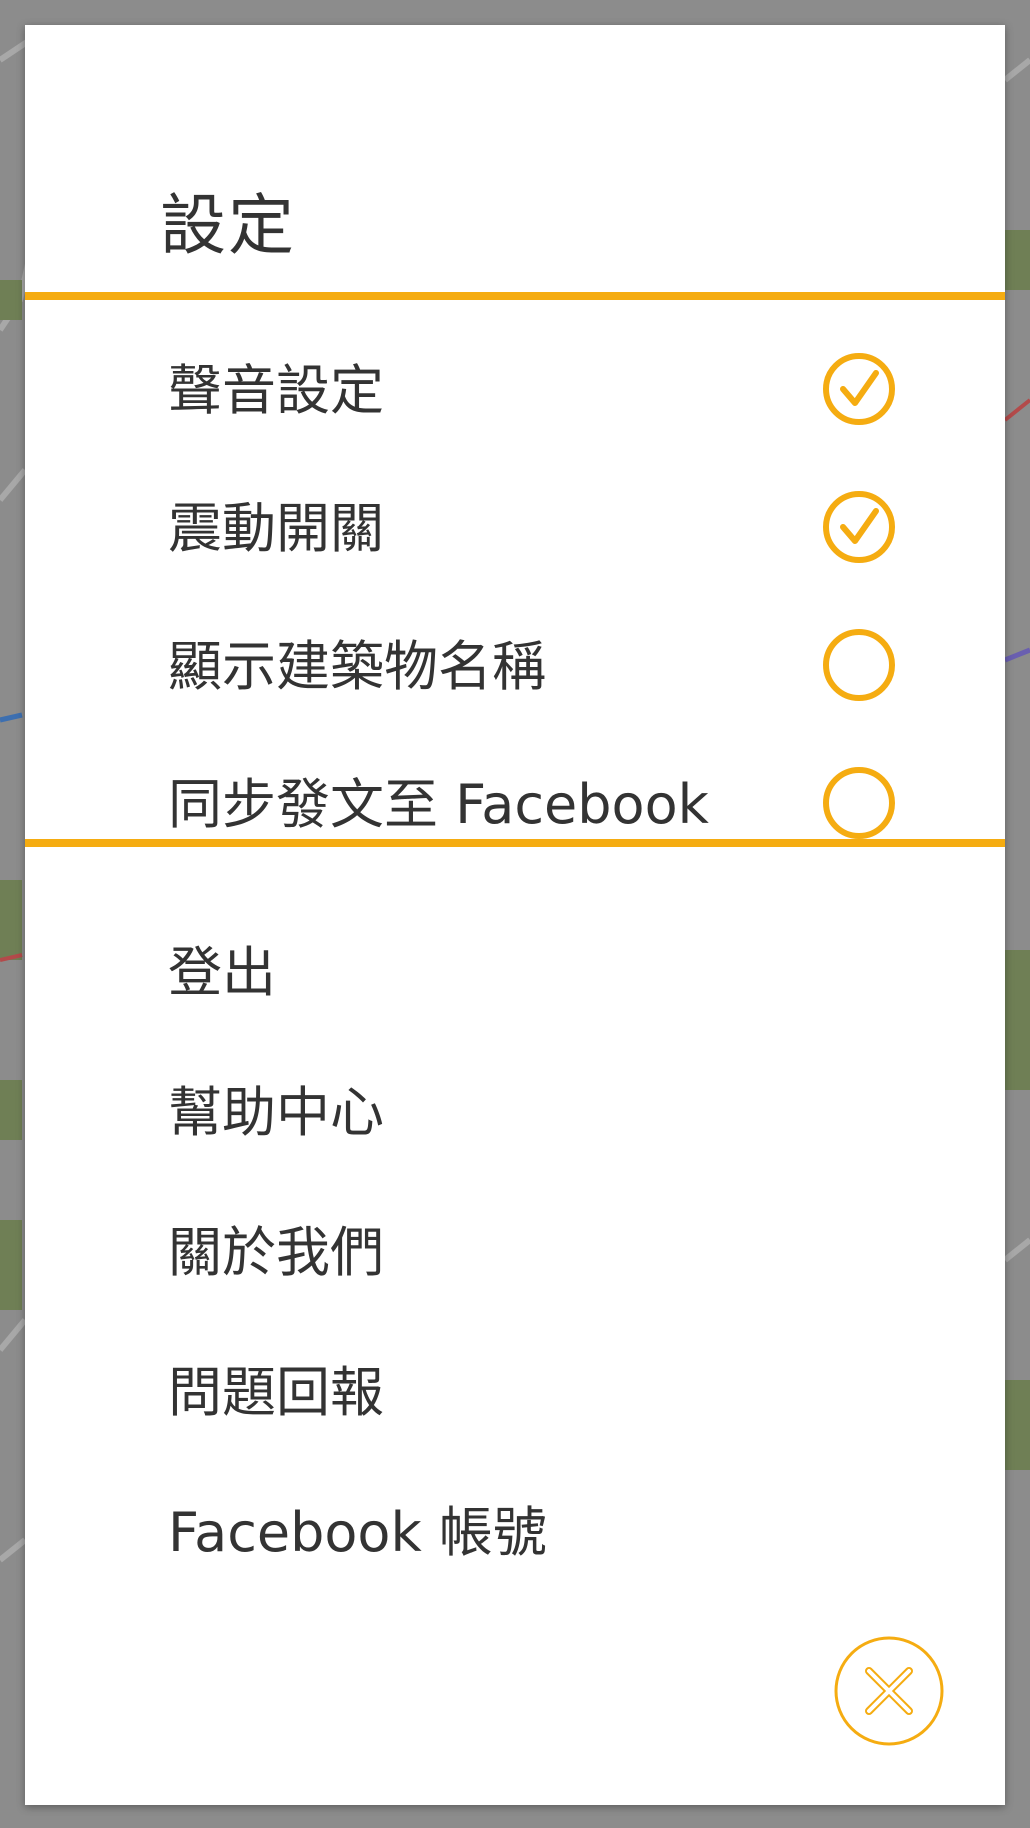 Image resolution: width=1030 pixels, height=1828 pixels. What do you see at coordinates (515, 843) in the screenshot?
I see `divider-bottom` at bounding box center [515, 843].